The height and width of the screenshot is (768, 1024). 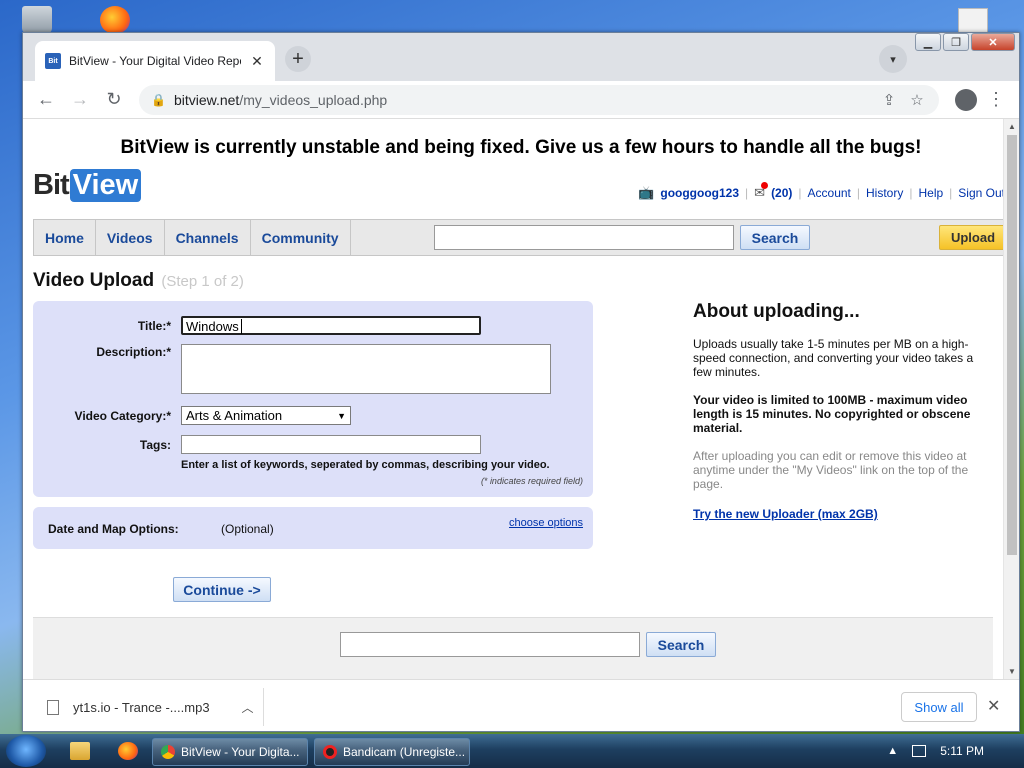 What do you see at coordinates (546, 523) in the screenshot?
I see `choose-options-link: choose options` at bounding box center [546, 523].